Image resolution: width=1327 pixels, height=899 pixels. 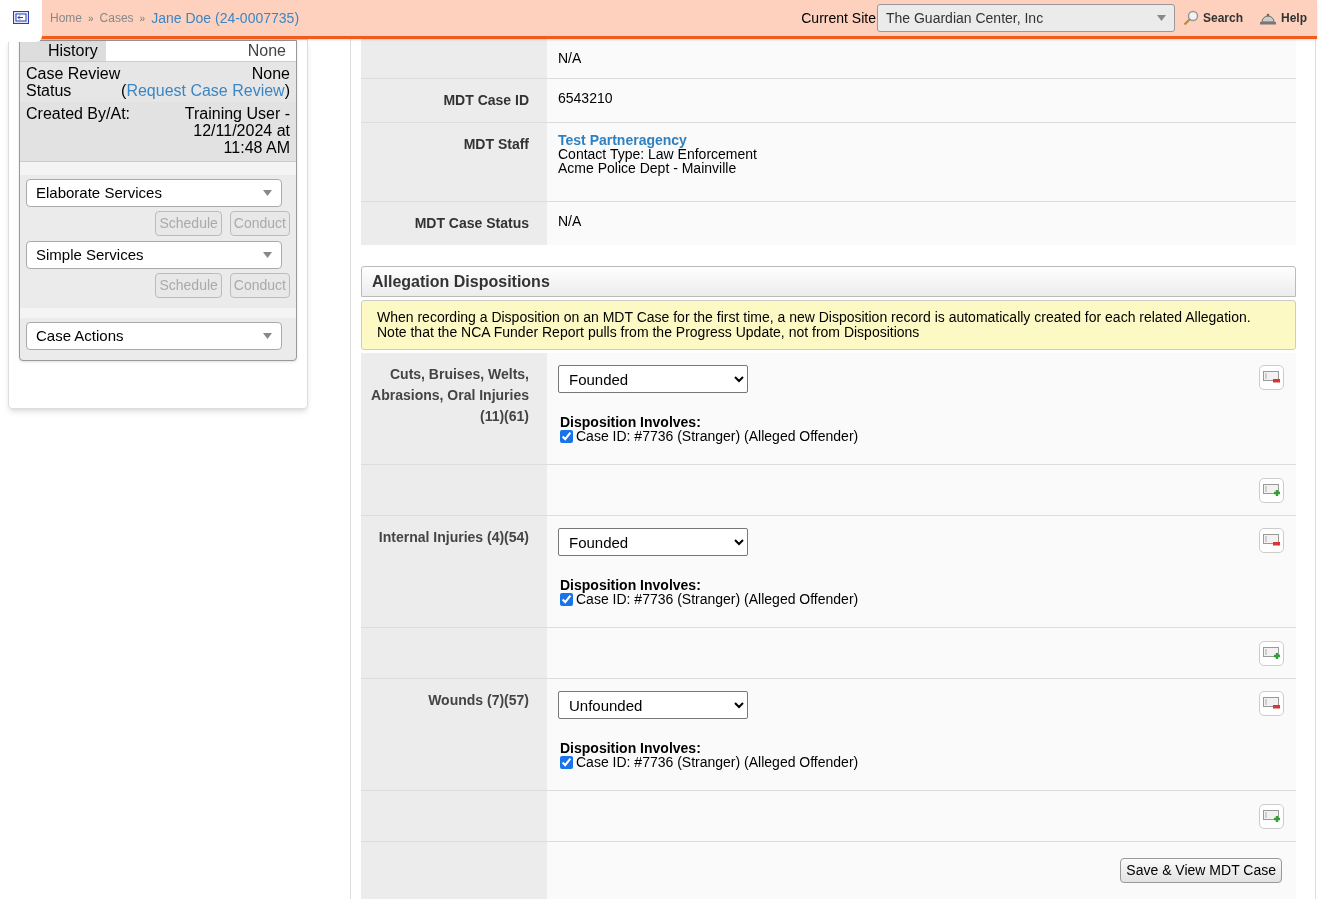 I want to click on field-value: None, so click(x=201, y=51).